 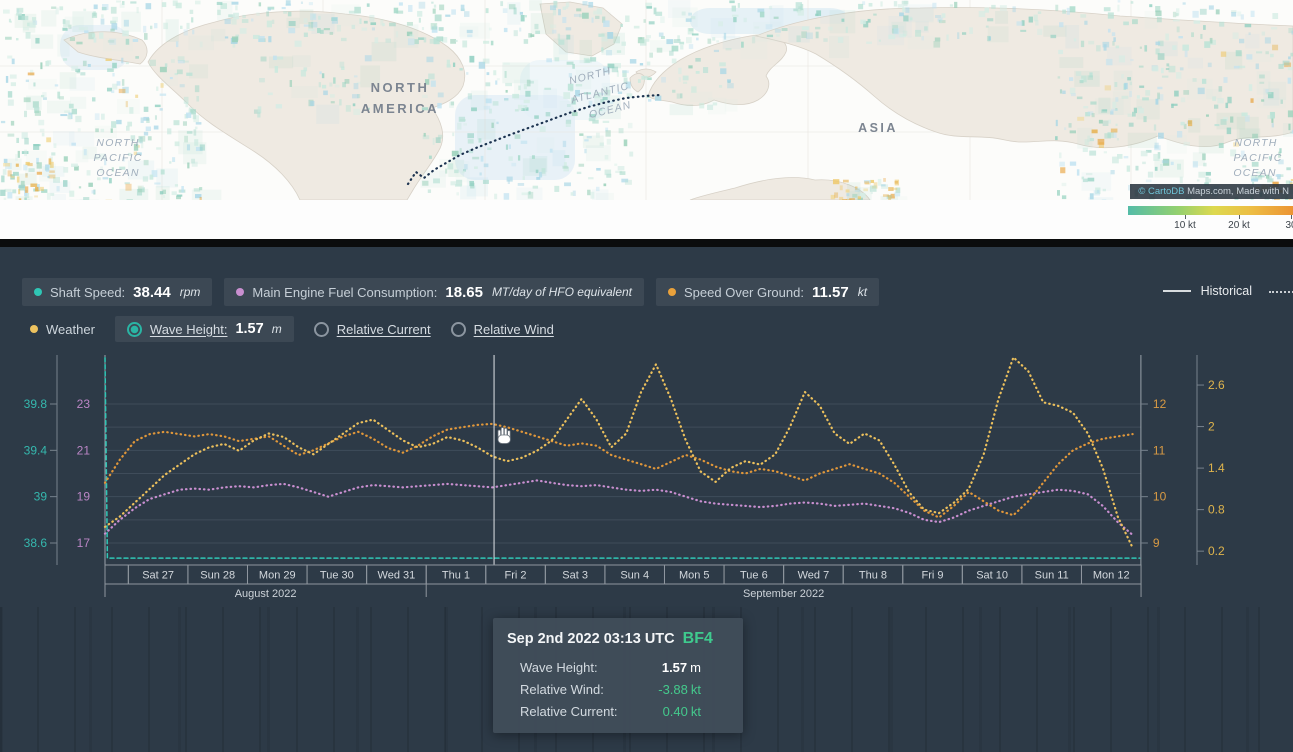 I want to click on historical-label: Historical, so click(x=1226, y=291).